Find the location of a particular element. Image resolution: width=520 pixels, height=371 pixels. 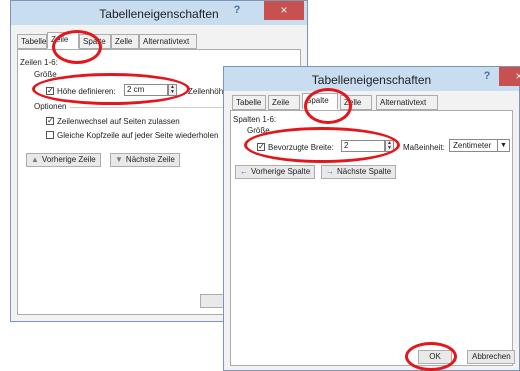

preferred-width-label: Bevorzugte Breite: is located at coordinates (301, 147).